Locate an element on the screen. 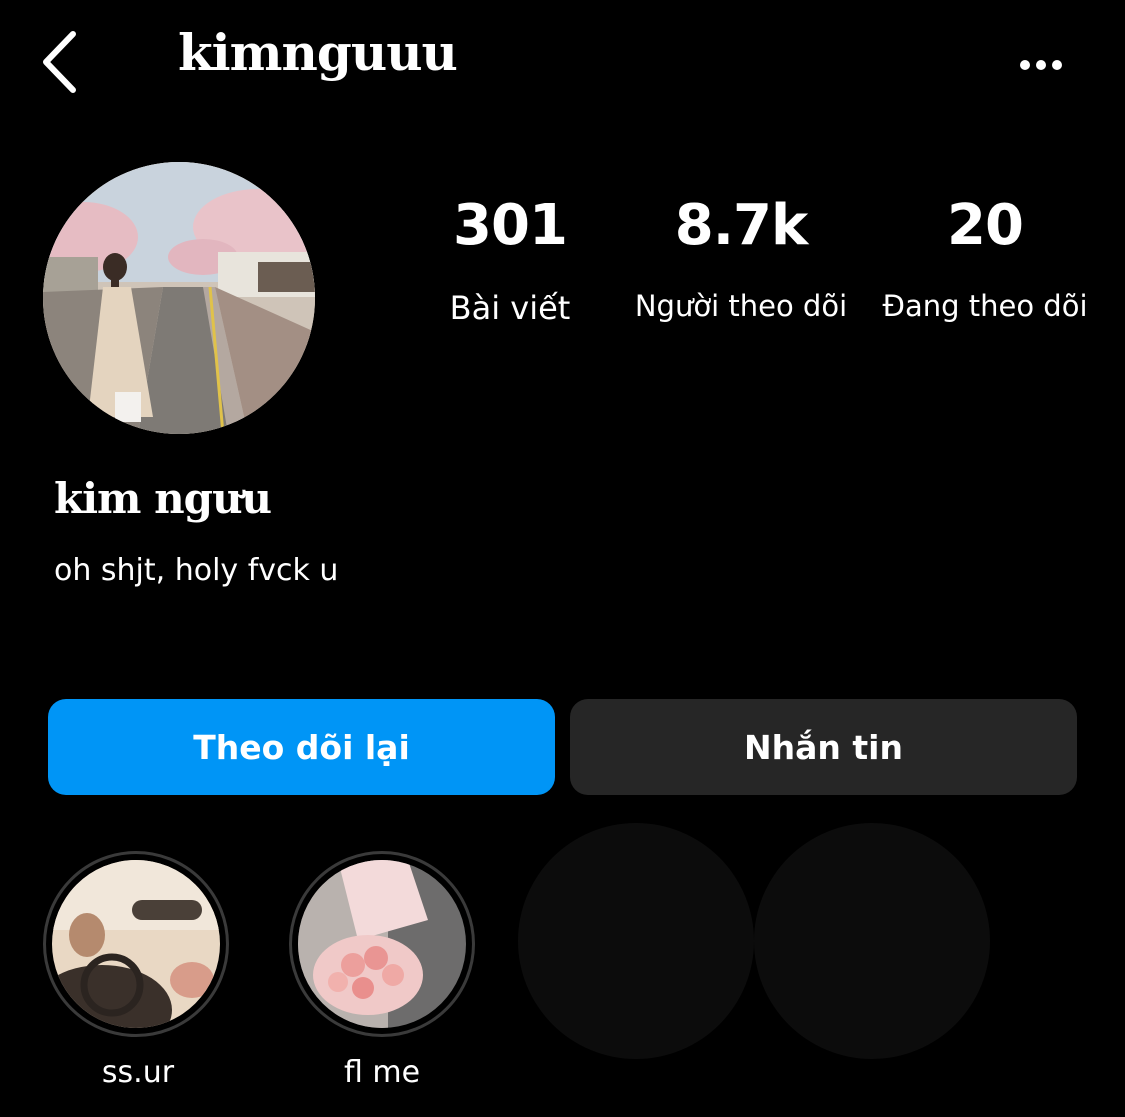 Image resolution: width=1125 pixels, height=1117 pixels. posts-stat: 301 Bài viết is located at coordinates (510, 260).